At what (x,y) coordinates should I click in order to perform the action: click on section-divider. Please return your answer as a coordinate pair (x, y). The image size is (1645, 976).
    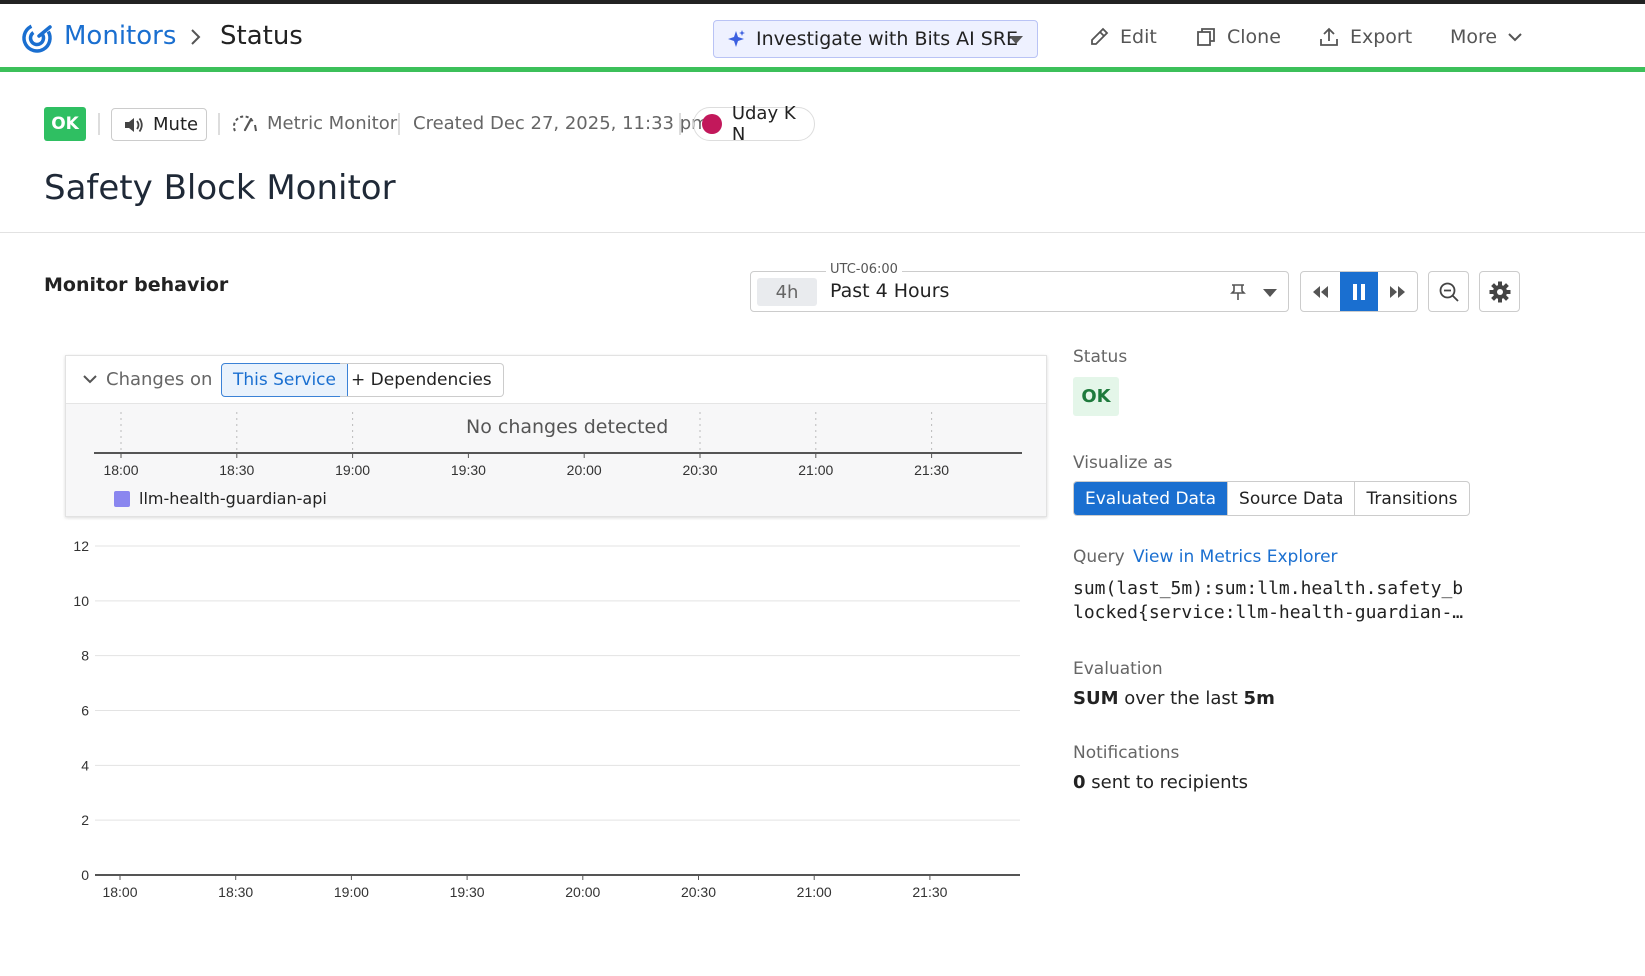
    Looking at the image, I should click on (822, 232).